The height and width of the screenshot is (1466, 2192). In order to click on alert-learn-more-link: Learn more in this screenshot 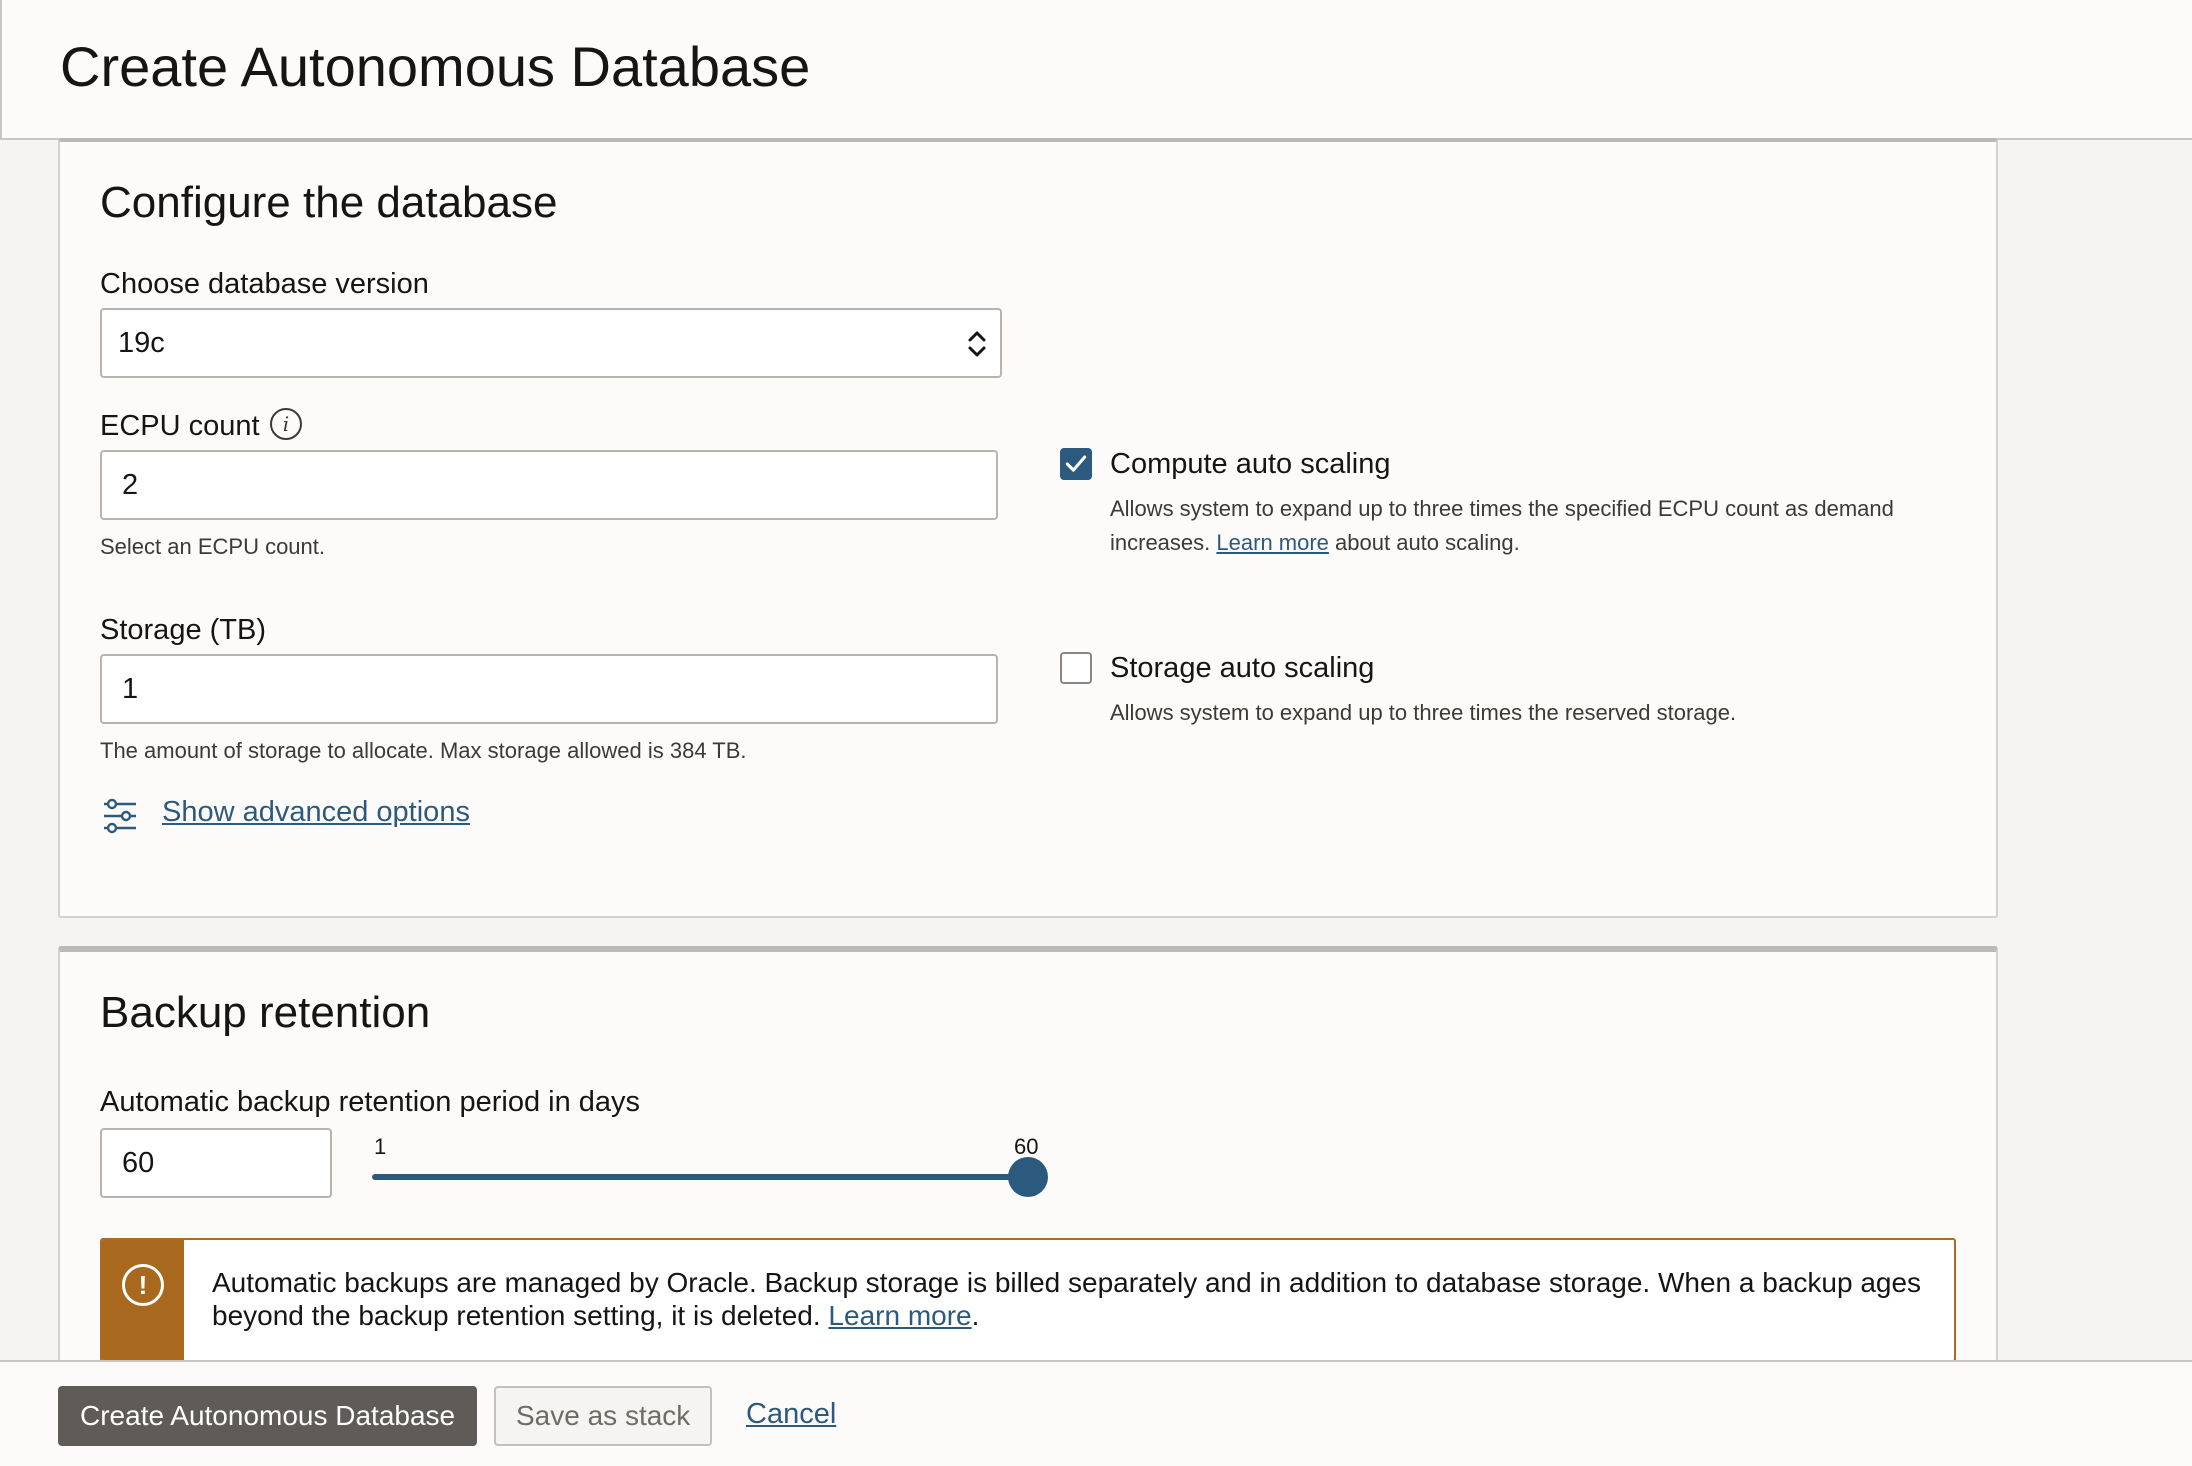, I will do `click(899, 1315)`.